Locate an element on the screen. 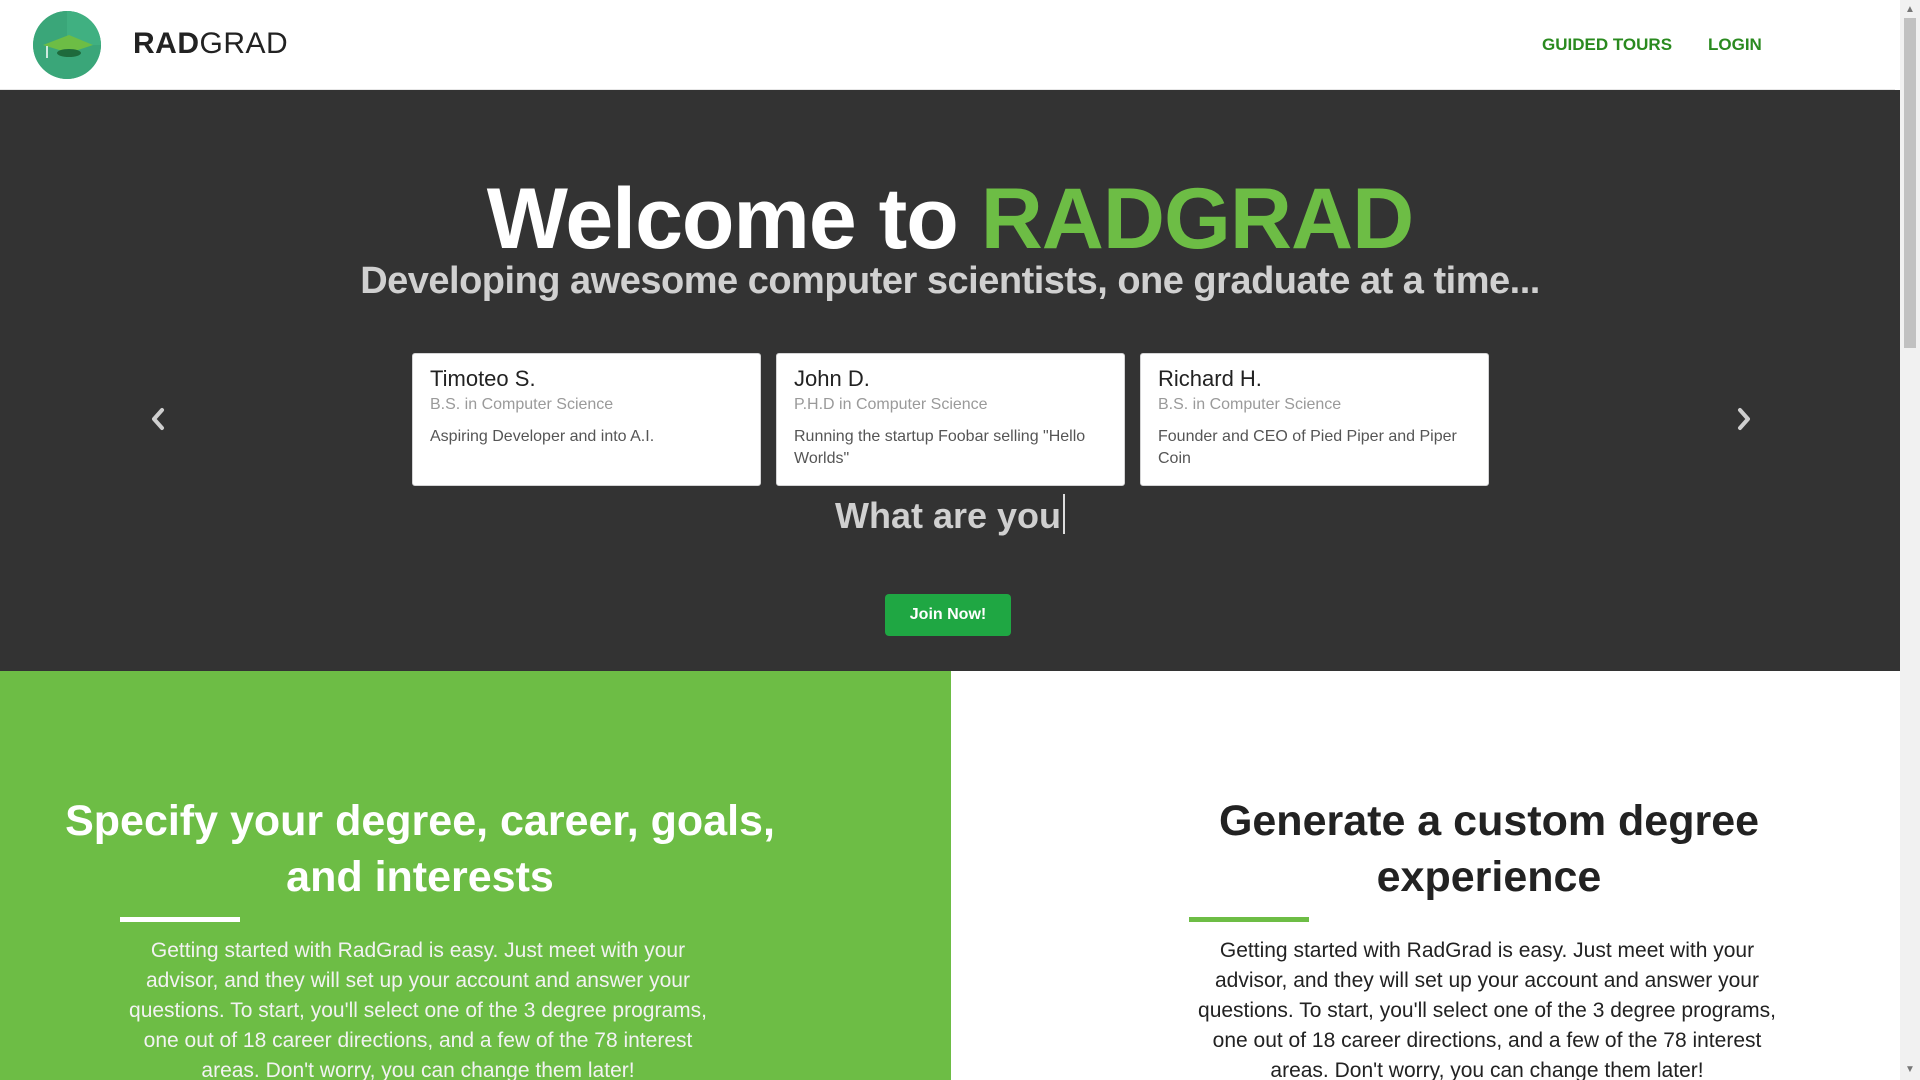  typing-text: What are you is located at coordinates (950, 515).